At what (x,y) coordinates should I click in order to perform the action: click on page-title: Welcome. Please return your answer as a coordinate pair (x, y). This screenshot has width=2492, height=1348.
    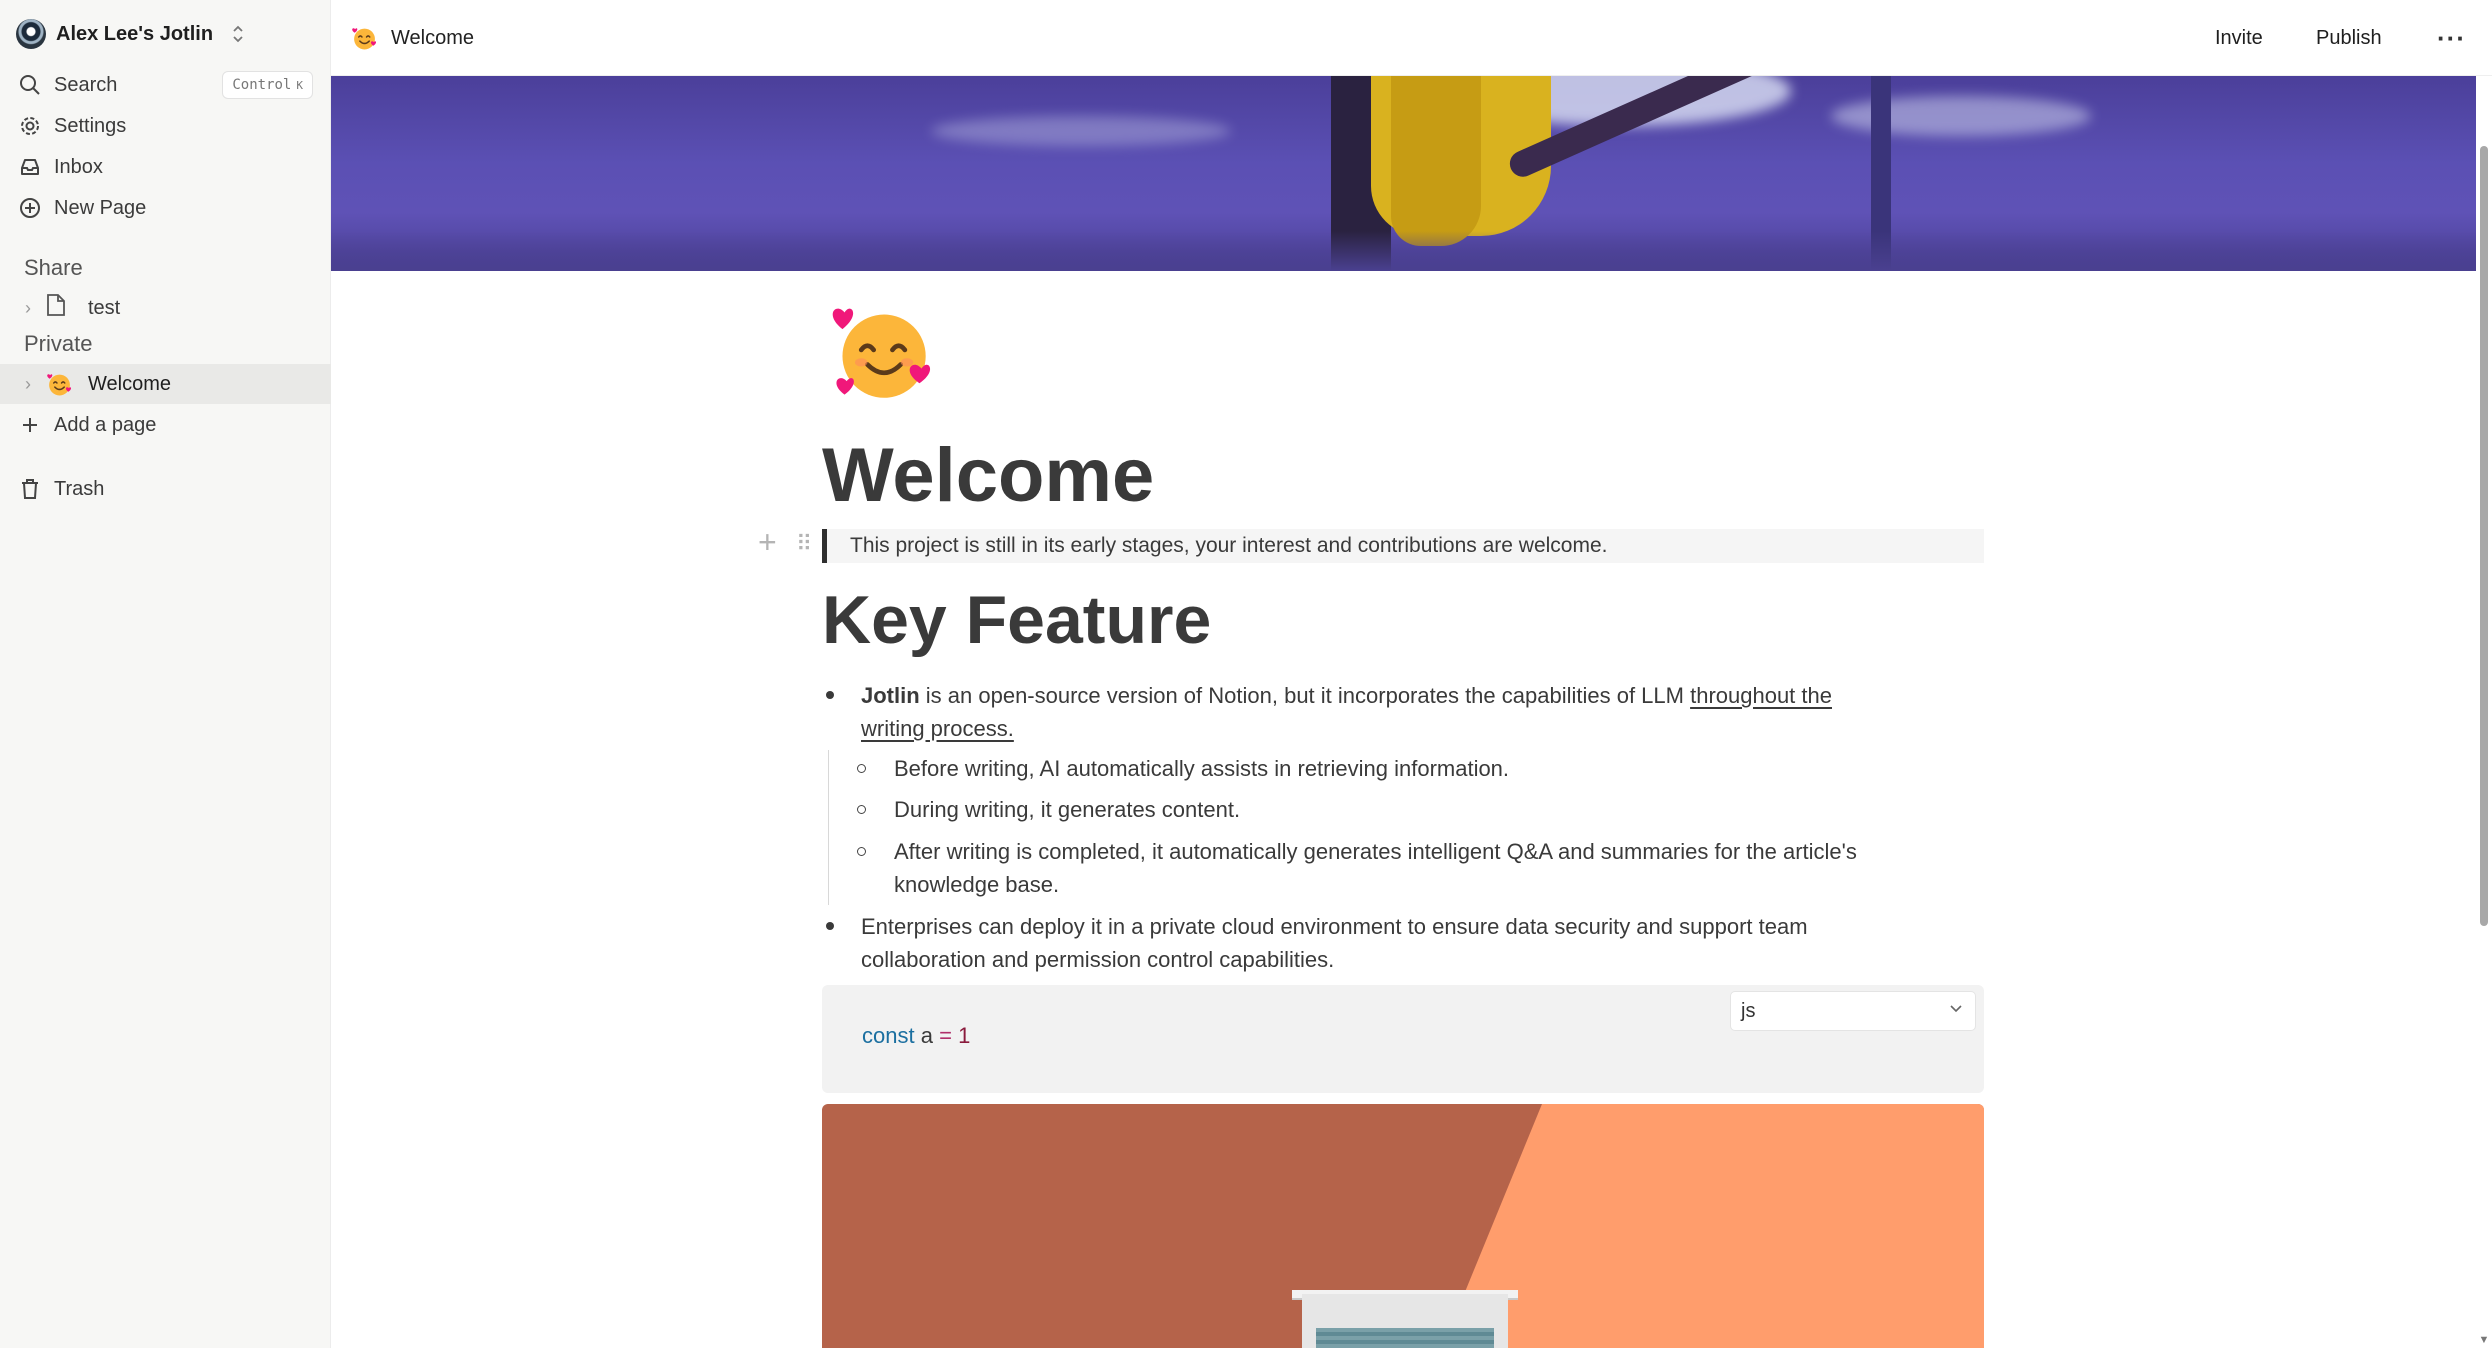
    Looking at the image, I should click on (988, 476).